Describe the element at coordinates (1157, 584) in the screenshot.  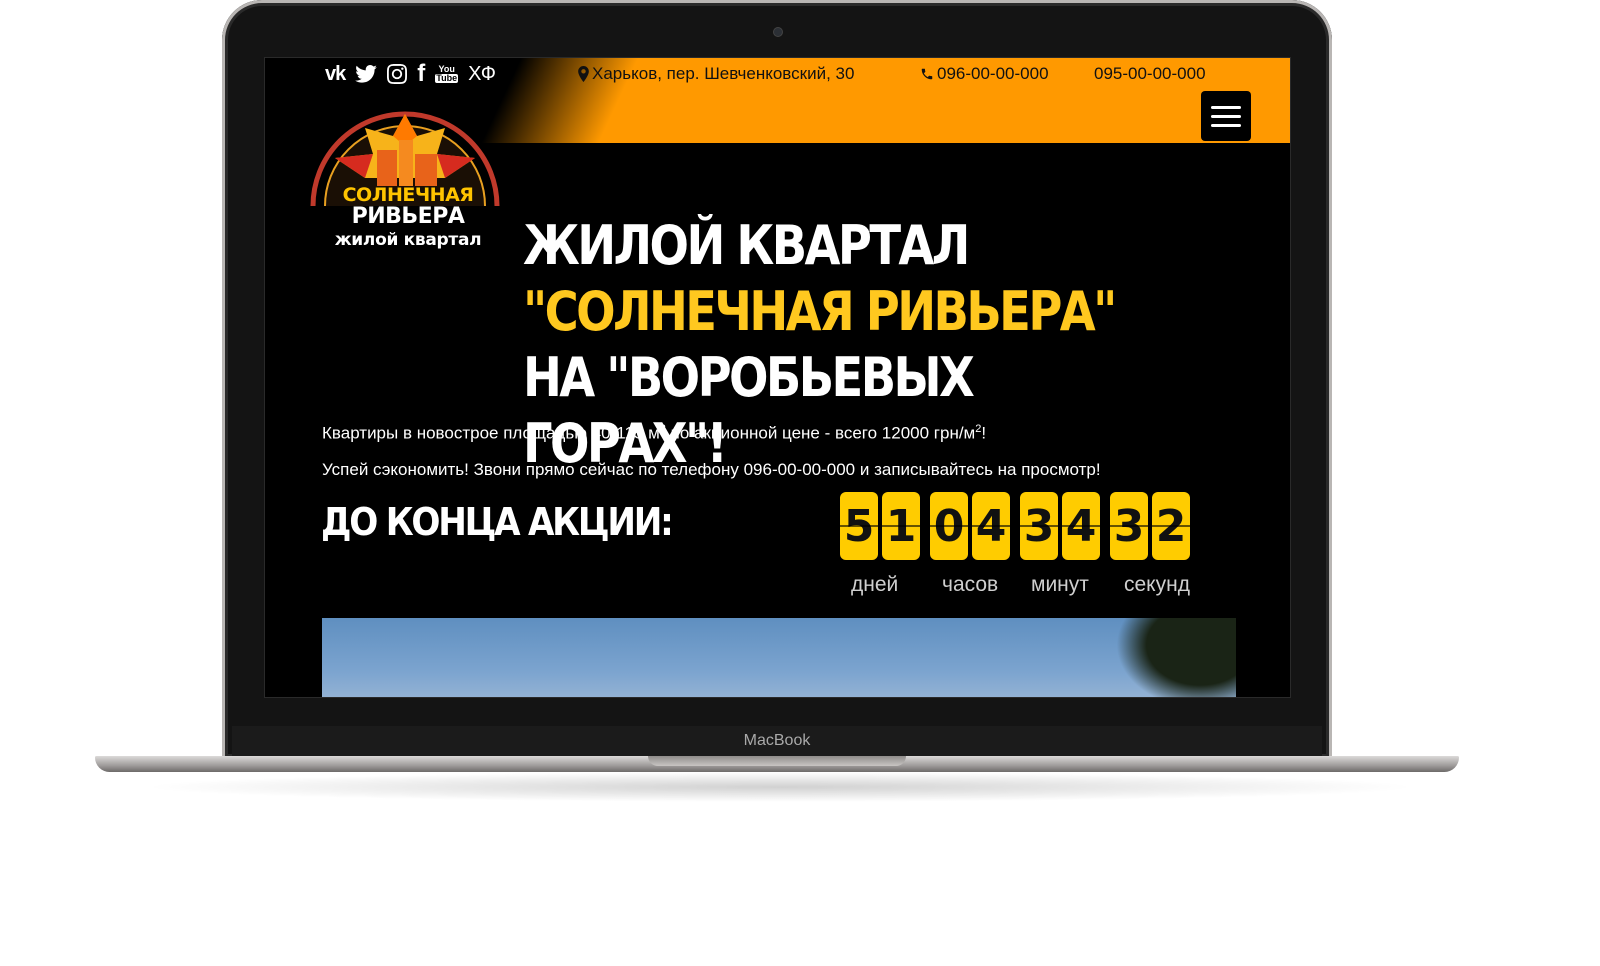
I see `countdown-label-seconds: секунд` at that location.